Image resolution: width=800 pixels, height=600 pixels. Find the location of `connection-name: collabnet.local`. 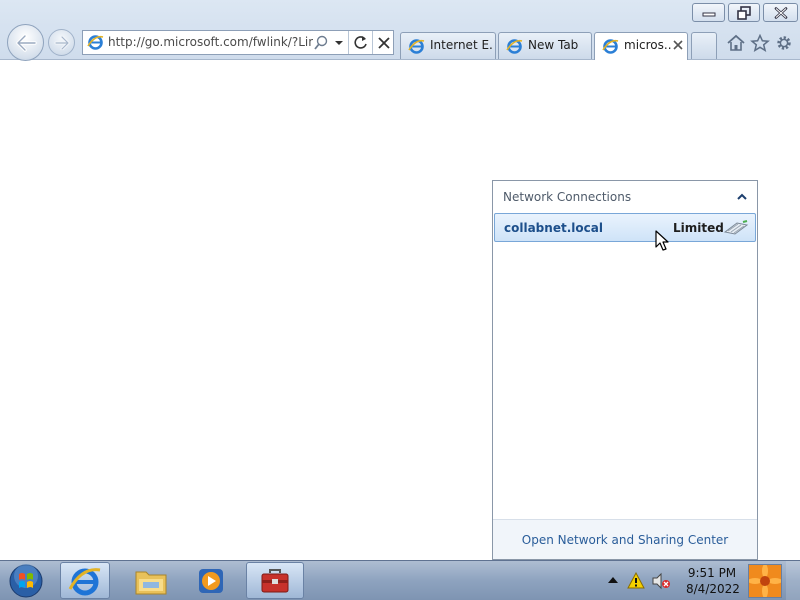

connection-name: collabnet.local is located at coordinates (553, 228).